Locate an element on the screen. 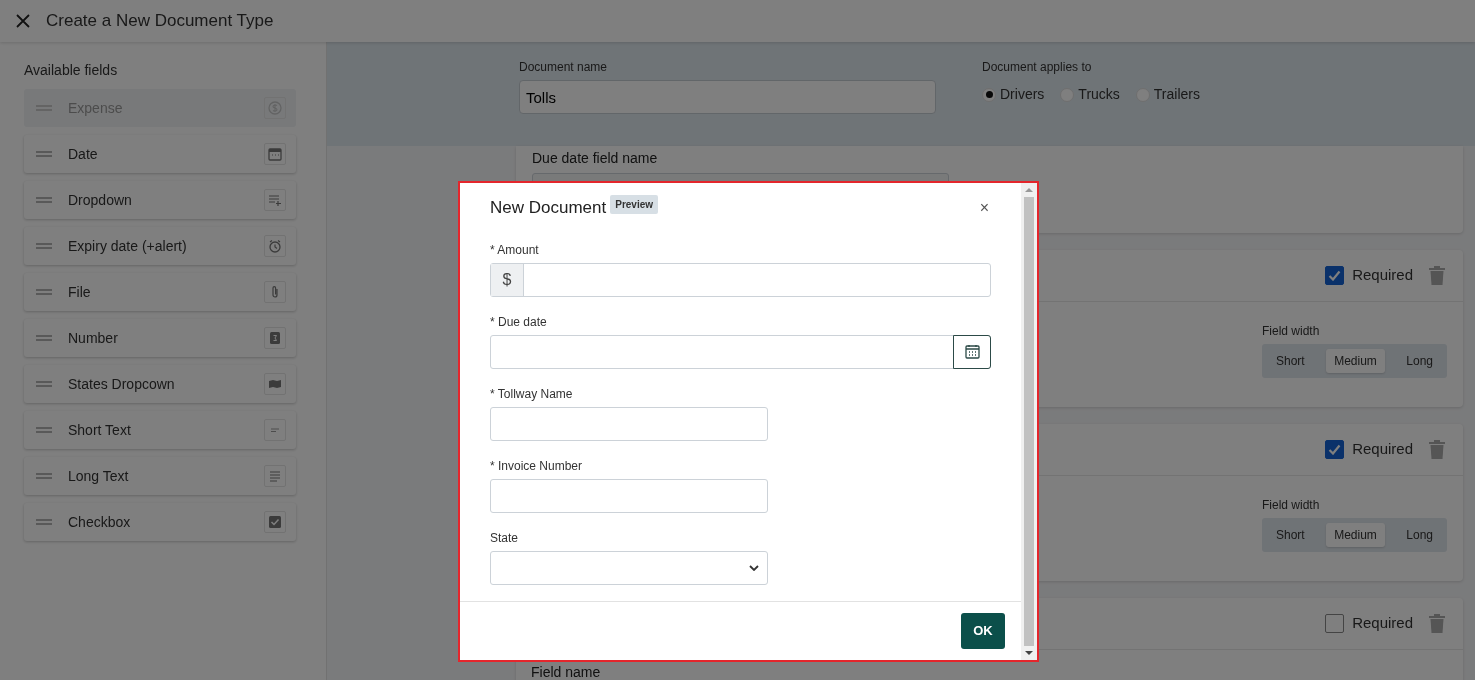  sidebar-title: Available fields is located at coordinates (71, 70).